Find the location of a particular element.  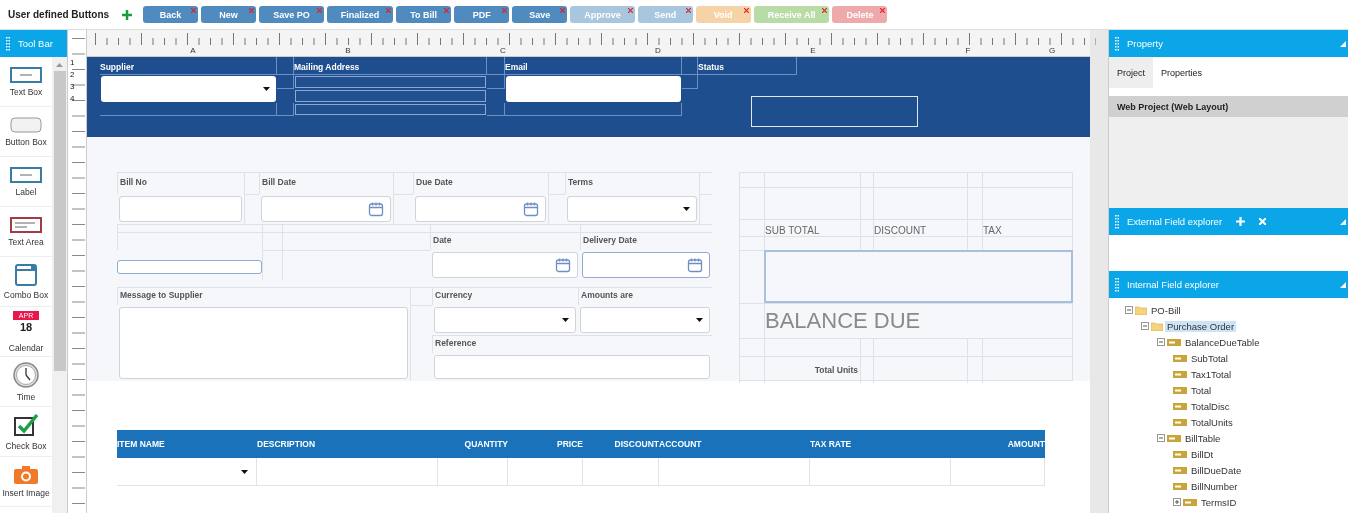

caret-icon is located at coordinates (244, 471).